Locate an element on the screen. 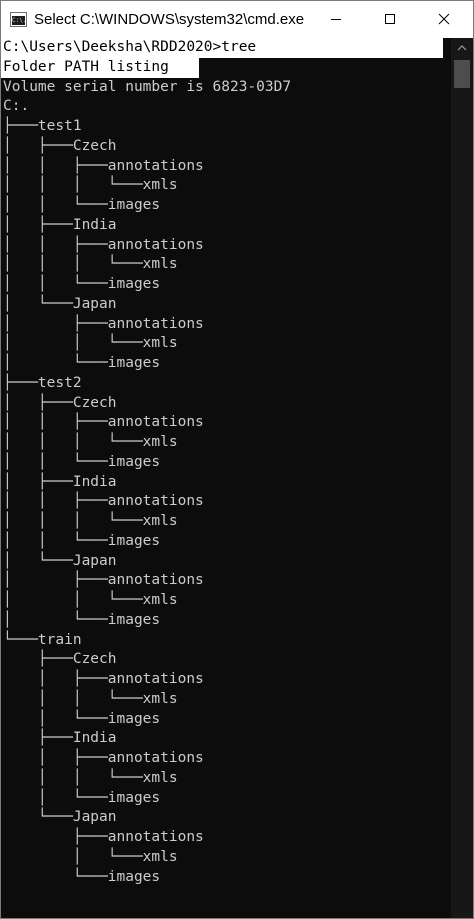 The width and height of the screenshot is (474, 919). console-line: └───train is located at coordinates (42, 639).